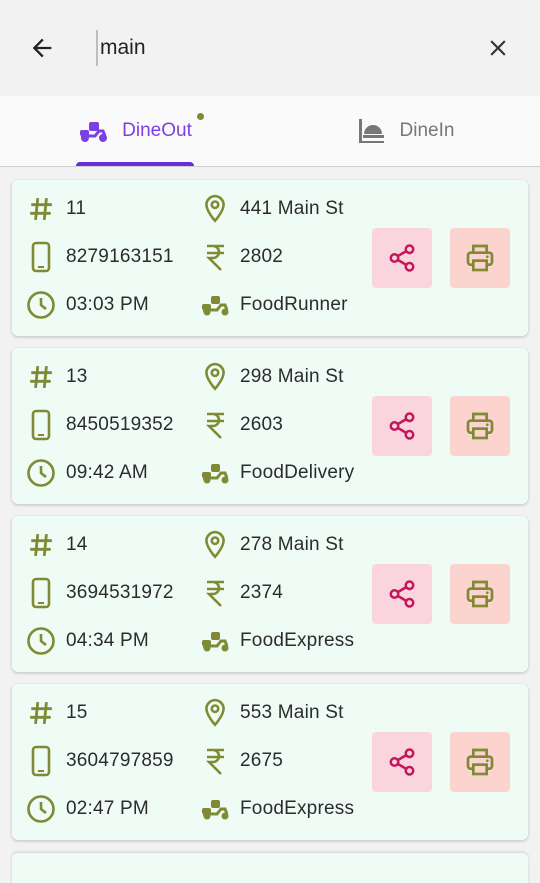 The image size is (540, 883). Describe the element at coordinates (107, 640) in the screenshot. I see `order-time: 04:34 PM` at that location.